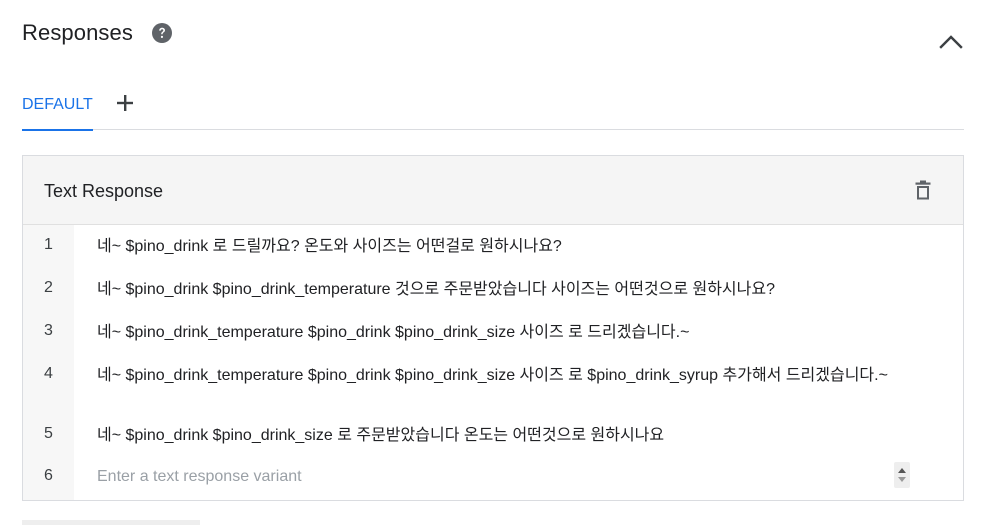 This screenshot has width=1000, height=525. What do you see at coordinates (493, 110) in the screenshot?
I see `response-tabs: DEFAULT` at bounding box center [493, 110].